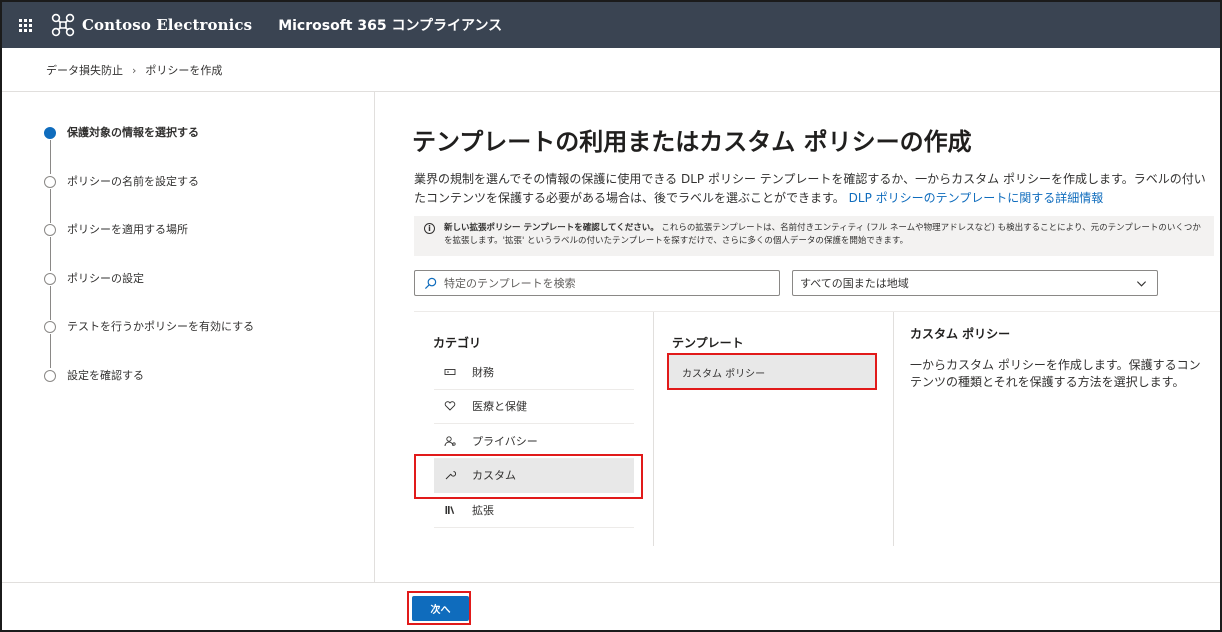 This screenshot has height=632, width=1222. I want to click on brand-name: Contoso Electronics, so click(167, 25).